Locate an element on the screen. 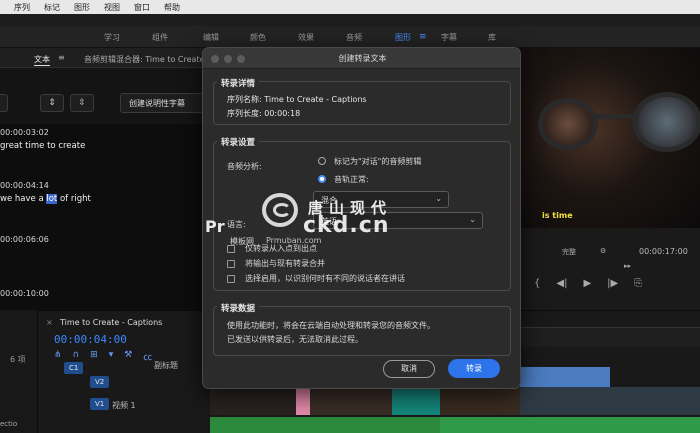 Image resolution: width=700 pixels, height=433 pixels. section-heading: 转录详情 is located at coordinates (238, 83).